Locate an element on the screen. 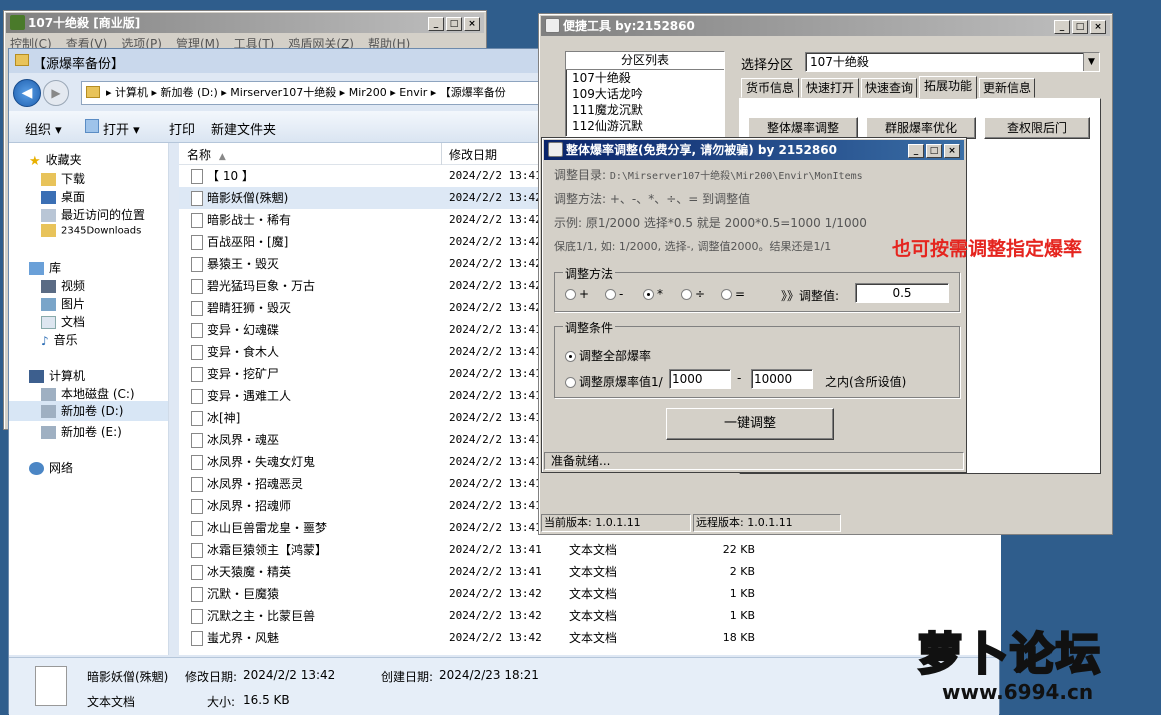 This screenshot has width=1161, height=715. nav-documents: 文档 is located at coordinates (63, 321).